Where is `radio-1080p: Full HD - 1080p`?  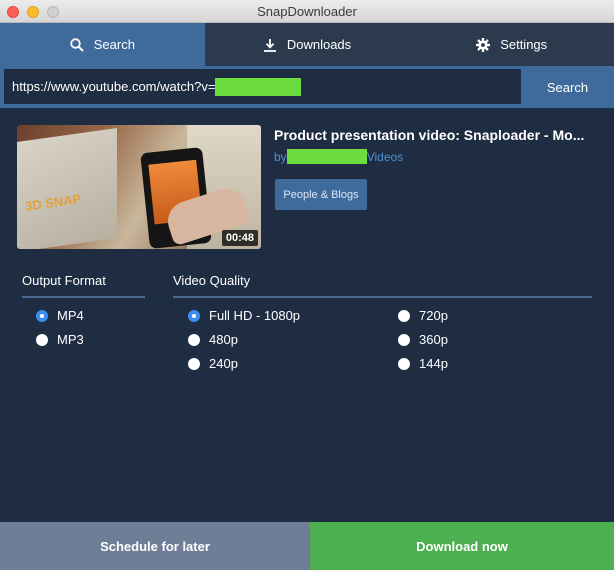 radio-1080p: Full HD - 1080p is located at coordinates (244, 315).